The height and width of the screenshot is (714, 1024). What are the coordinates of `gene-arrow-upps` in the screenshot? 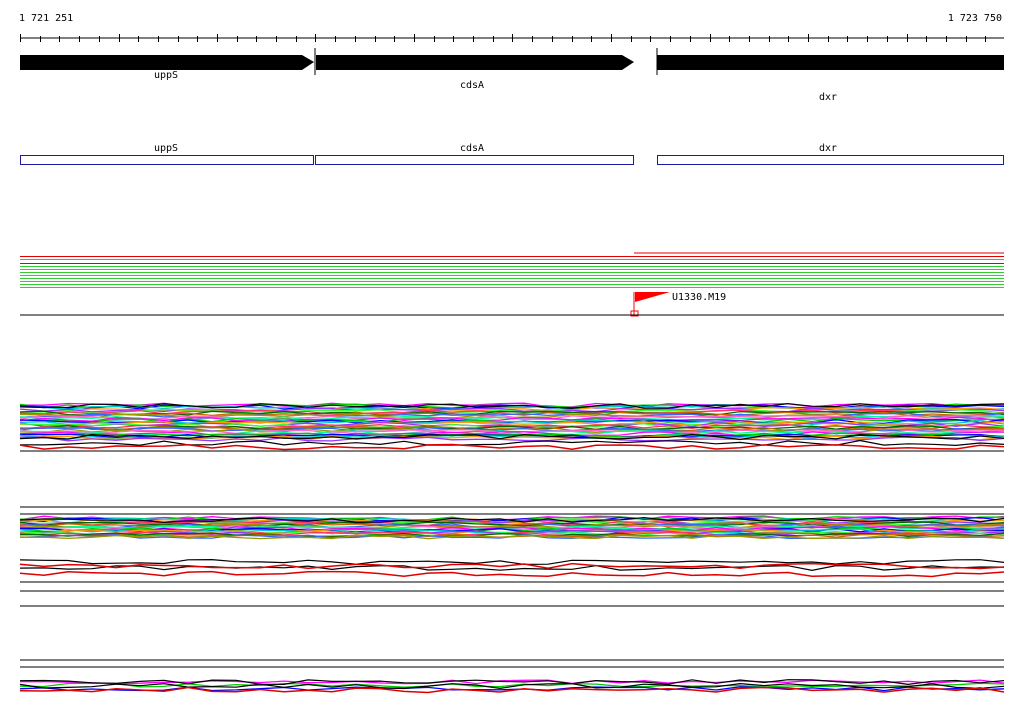 It's located at (167, 62).